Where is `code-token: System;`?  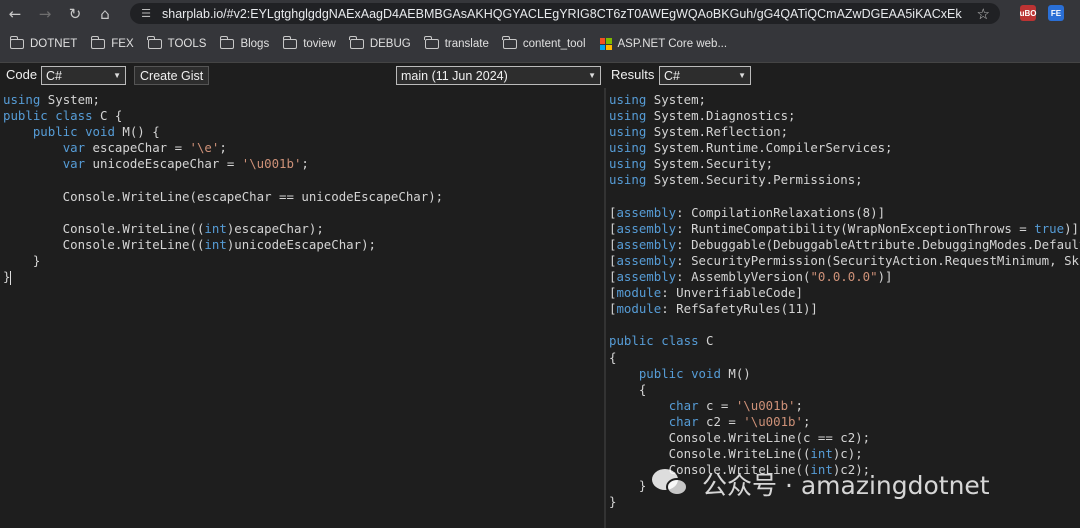 code-token: System; is located at coordinates (676, 99).